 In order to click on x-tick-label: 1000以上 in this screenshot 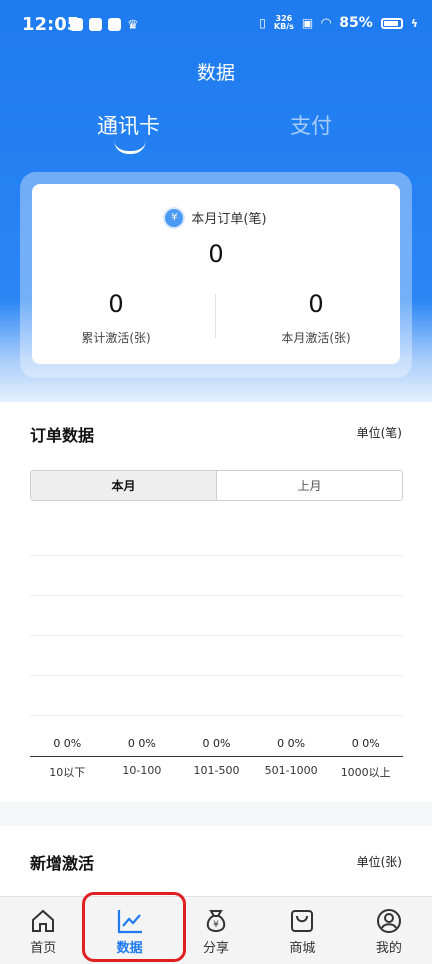, I will do `click(365, 772)`.